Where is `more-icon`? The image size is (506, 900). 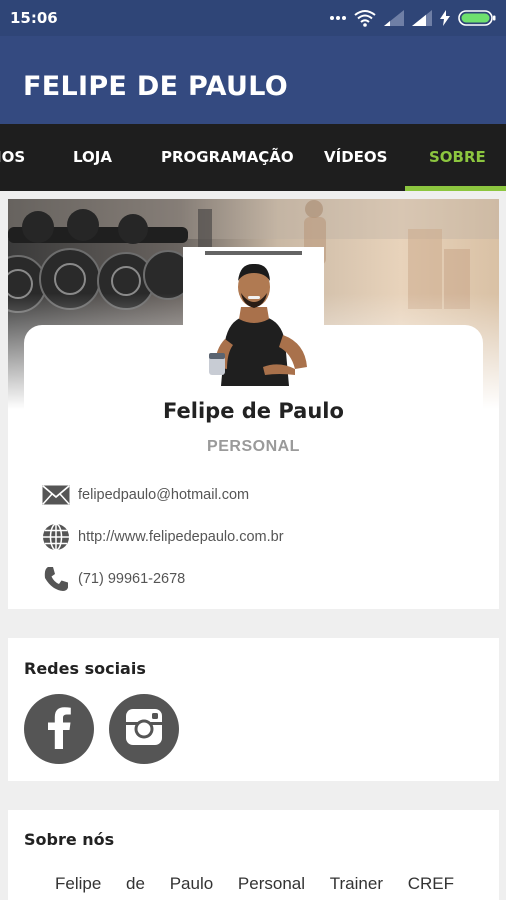 more-icon is located at coordinates (338, 18).